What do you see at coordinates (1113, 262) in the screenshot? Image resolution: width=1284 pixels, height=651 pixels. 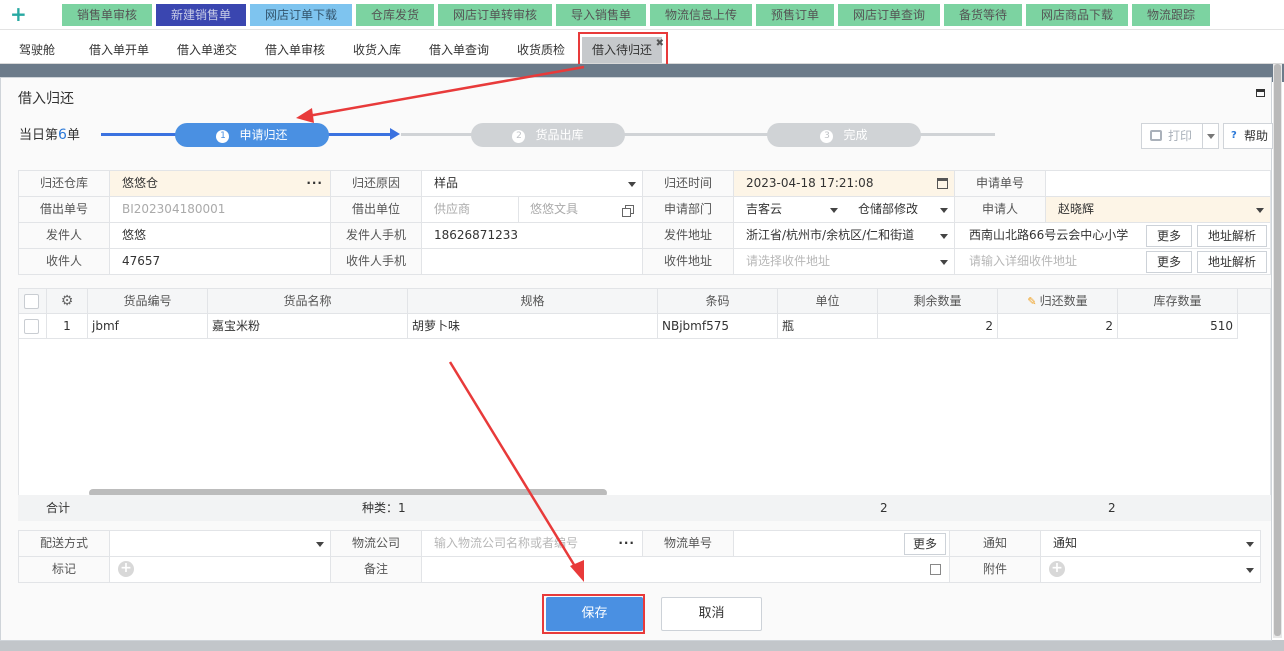 I see `recv-addr-detail: 请输入详细收件地址 更多 地址解析` at bounding box center [1113, 262].